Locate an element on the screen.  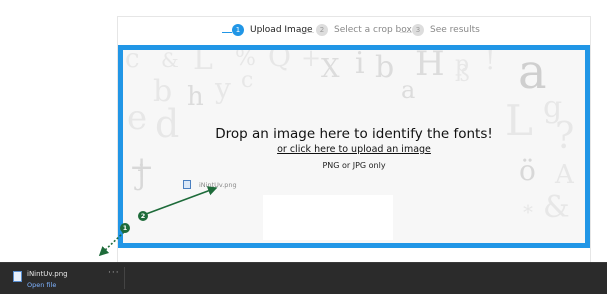
download-bar: iNintUv.png Open file ··· is located at coordinates (303, 278).